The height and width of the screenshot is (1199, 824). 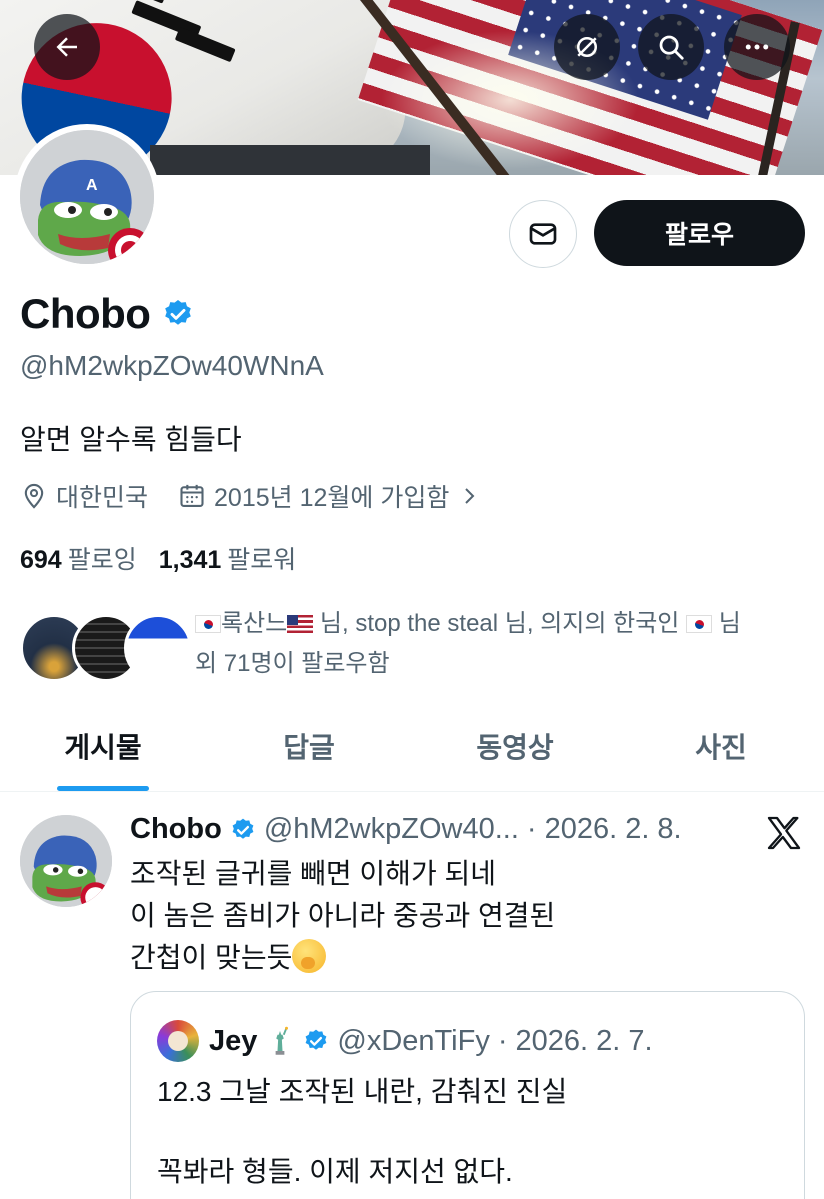 What do you see at coordinates (228, 558) in the screenshot?
I see `followers-stat: 1,341 팔로워` at bounding box center [228, 558].